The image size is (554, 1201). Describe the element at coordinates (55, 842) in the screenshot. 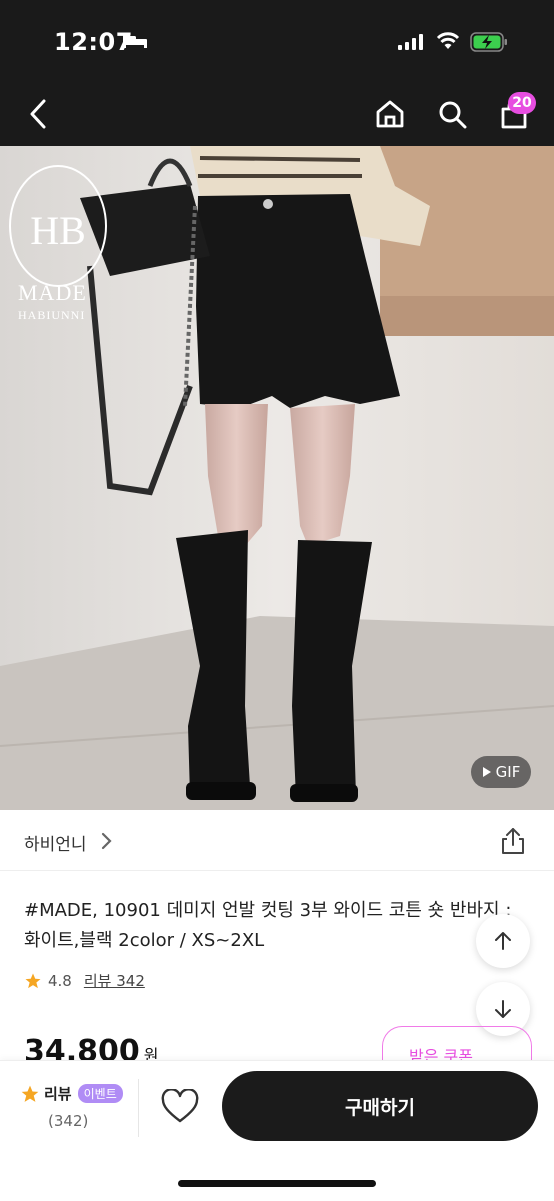

I see `seller-name: 하비언니` at that location.